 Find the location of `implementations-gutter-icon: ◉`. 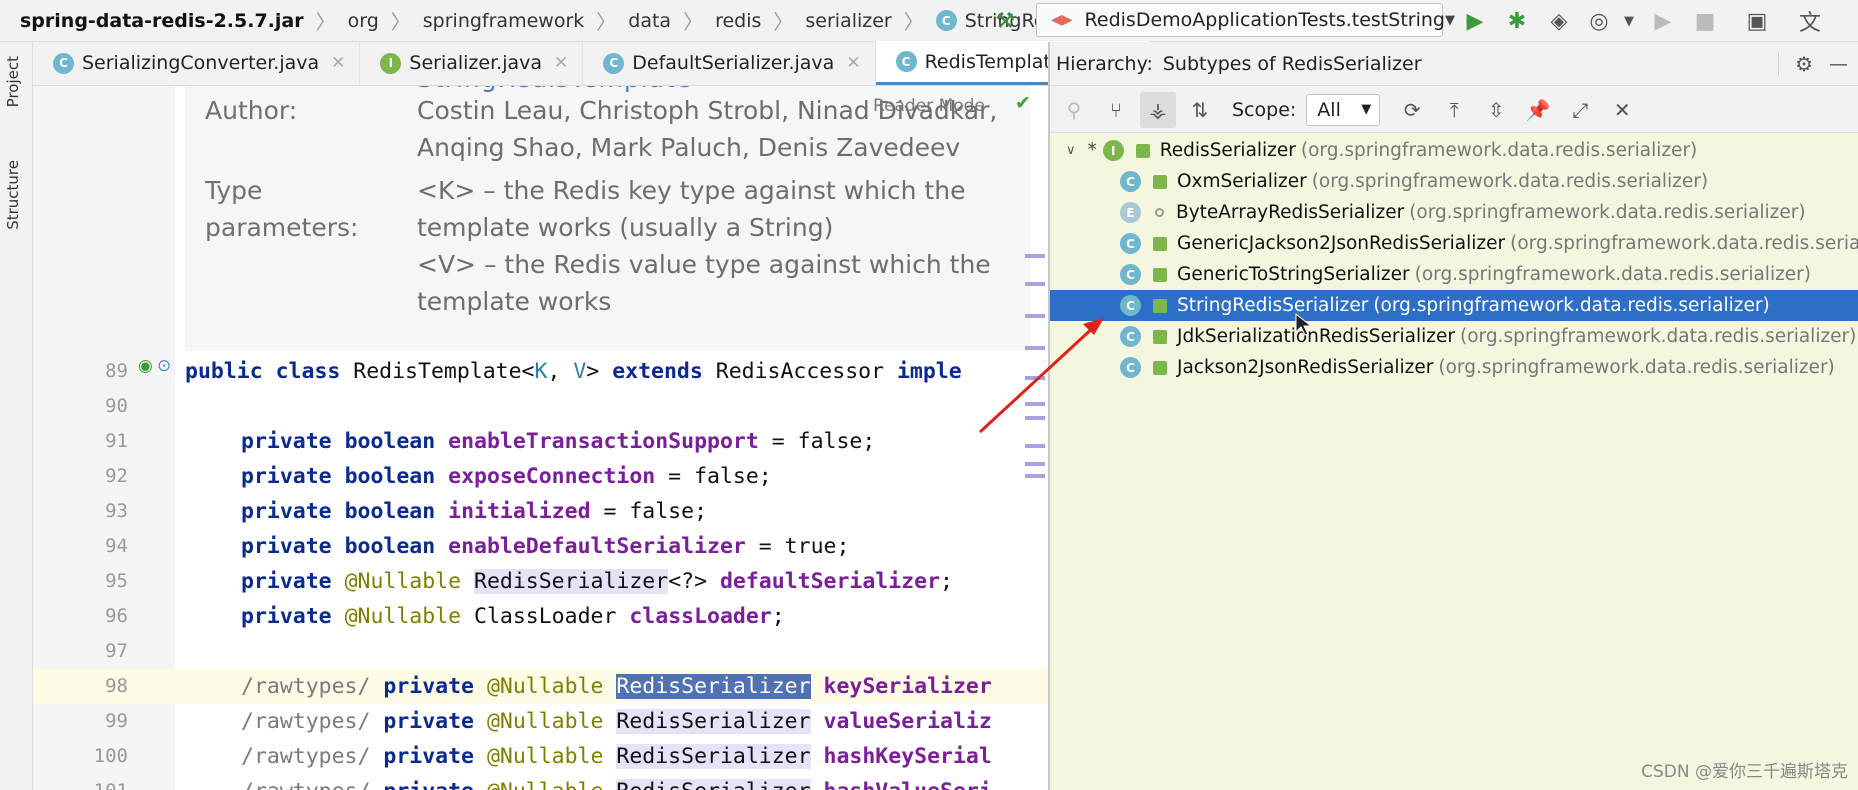

implementations-gutter-icon: ◉ is located at coordinates (145, 366).